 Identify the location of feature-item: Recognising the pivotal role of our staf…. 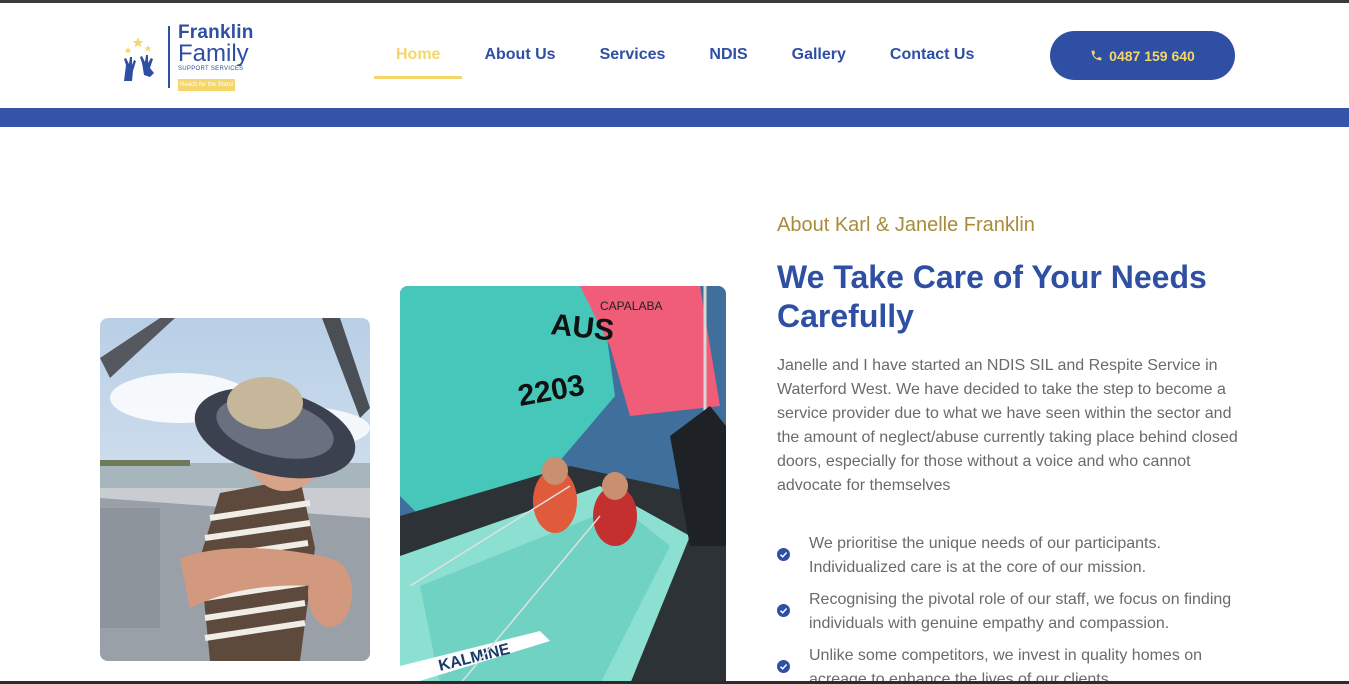
(1012, 612).